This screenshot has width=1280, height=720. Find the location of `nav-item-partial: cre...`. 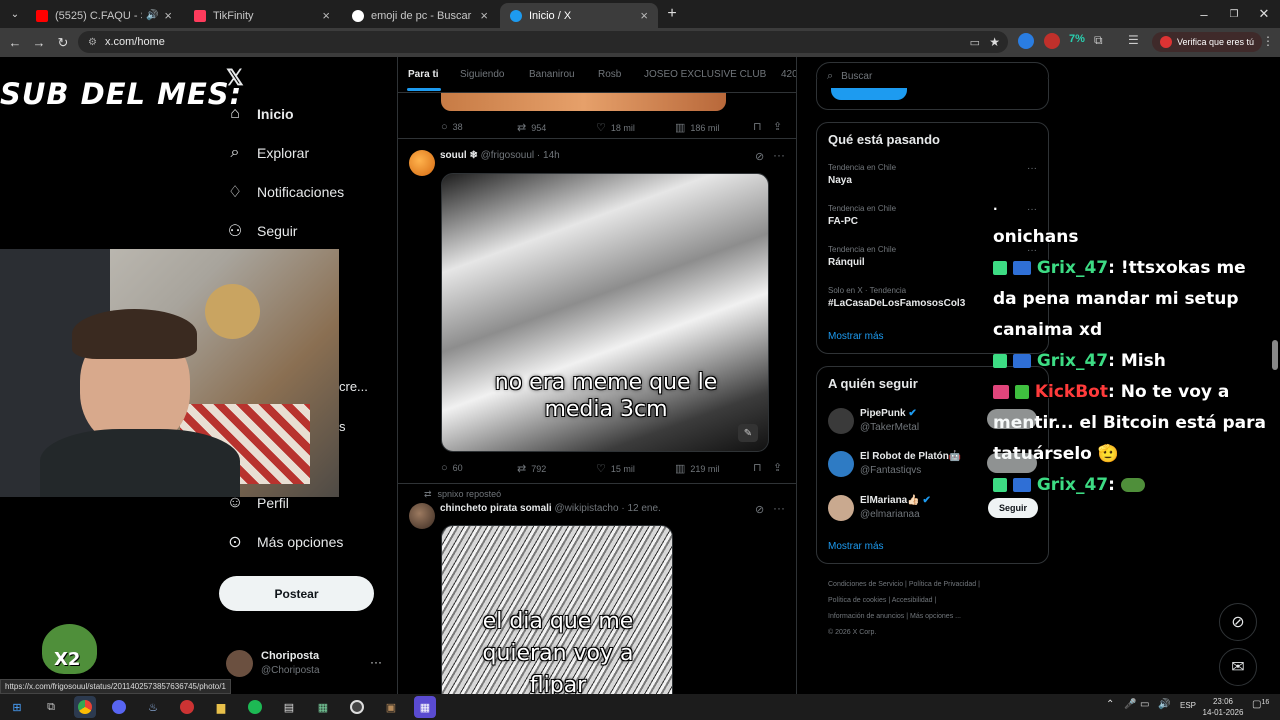

nav-item-partial: cre... is located at coordinates (353, 386).